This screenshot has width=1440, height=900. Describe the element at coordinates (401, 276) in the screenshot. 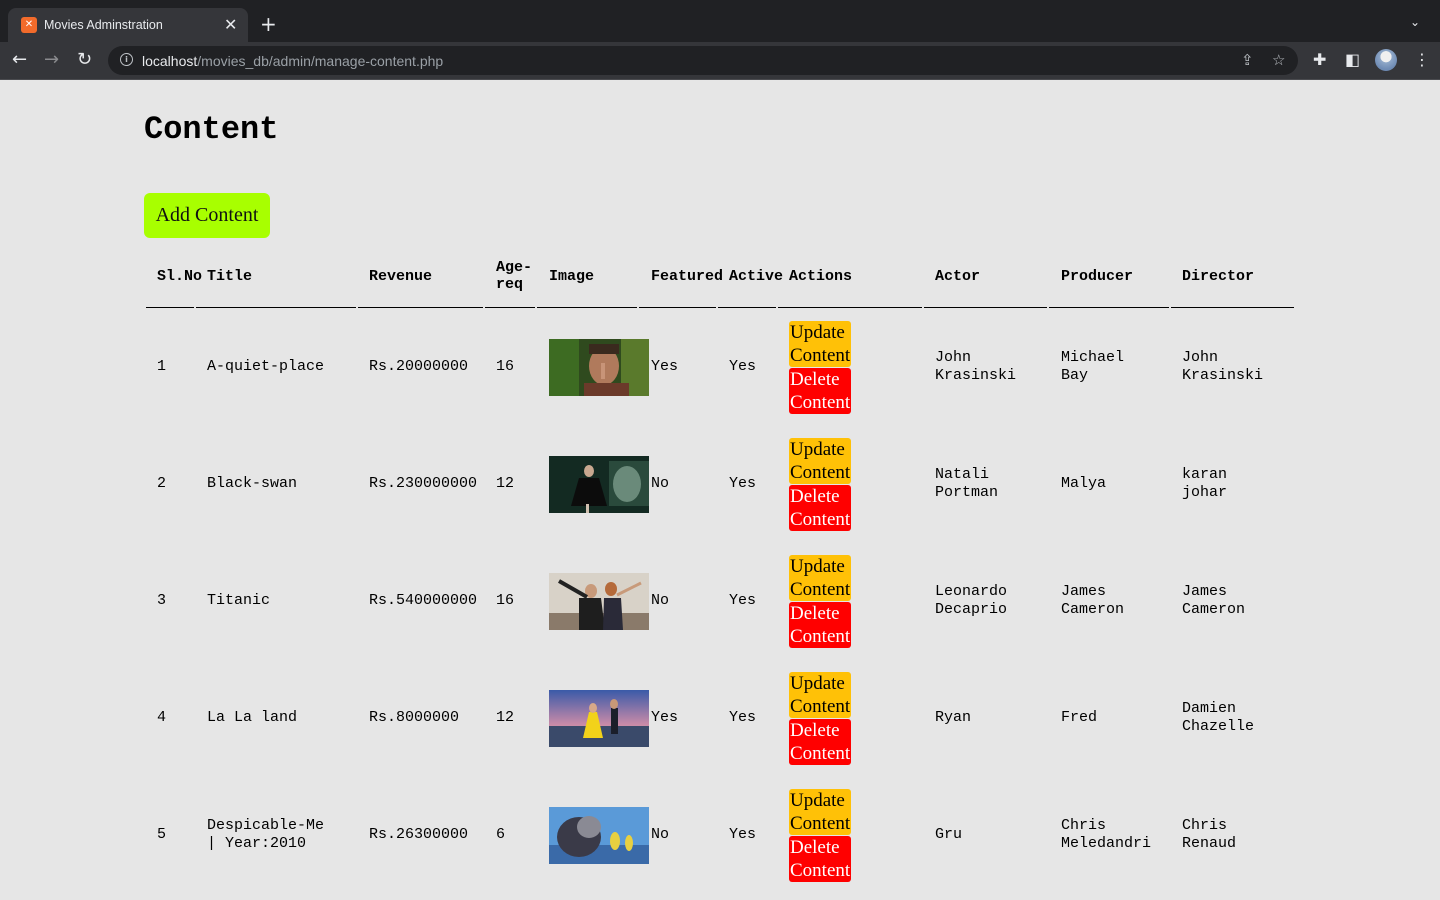

I see `header-revenue: Revenue` at that location.